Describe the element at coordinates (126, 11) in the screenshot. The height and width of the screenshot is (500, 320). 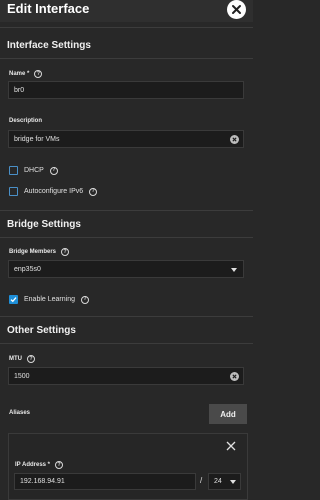
I see `dialog-header: Edit Interface` at that location.